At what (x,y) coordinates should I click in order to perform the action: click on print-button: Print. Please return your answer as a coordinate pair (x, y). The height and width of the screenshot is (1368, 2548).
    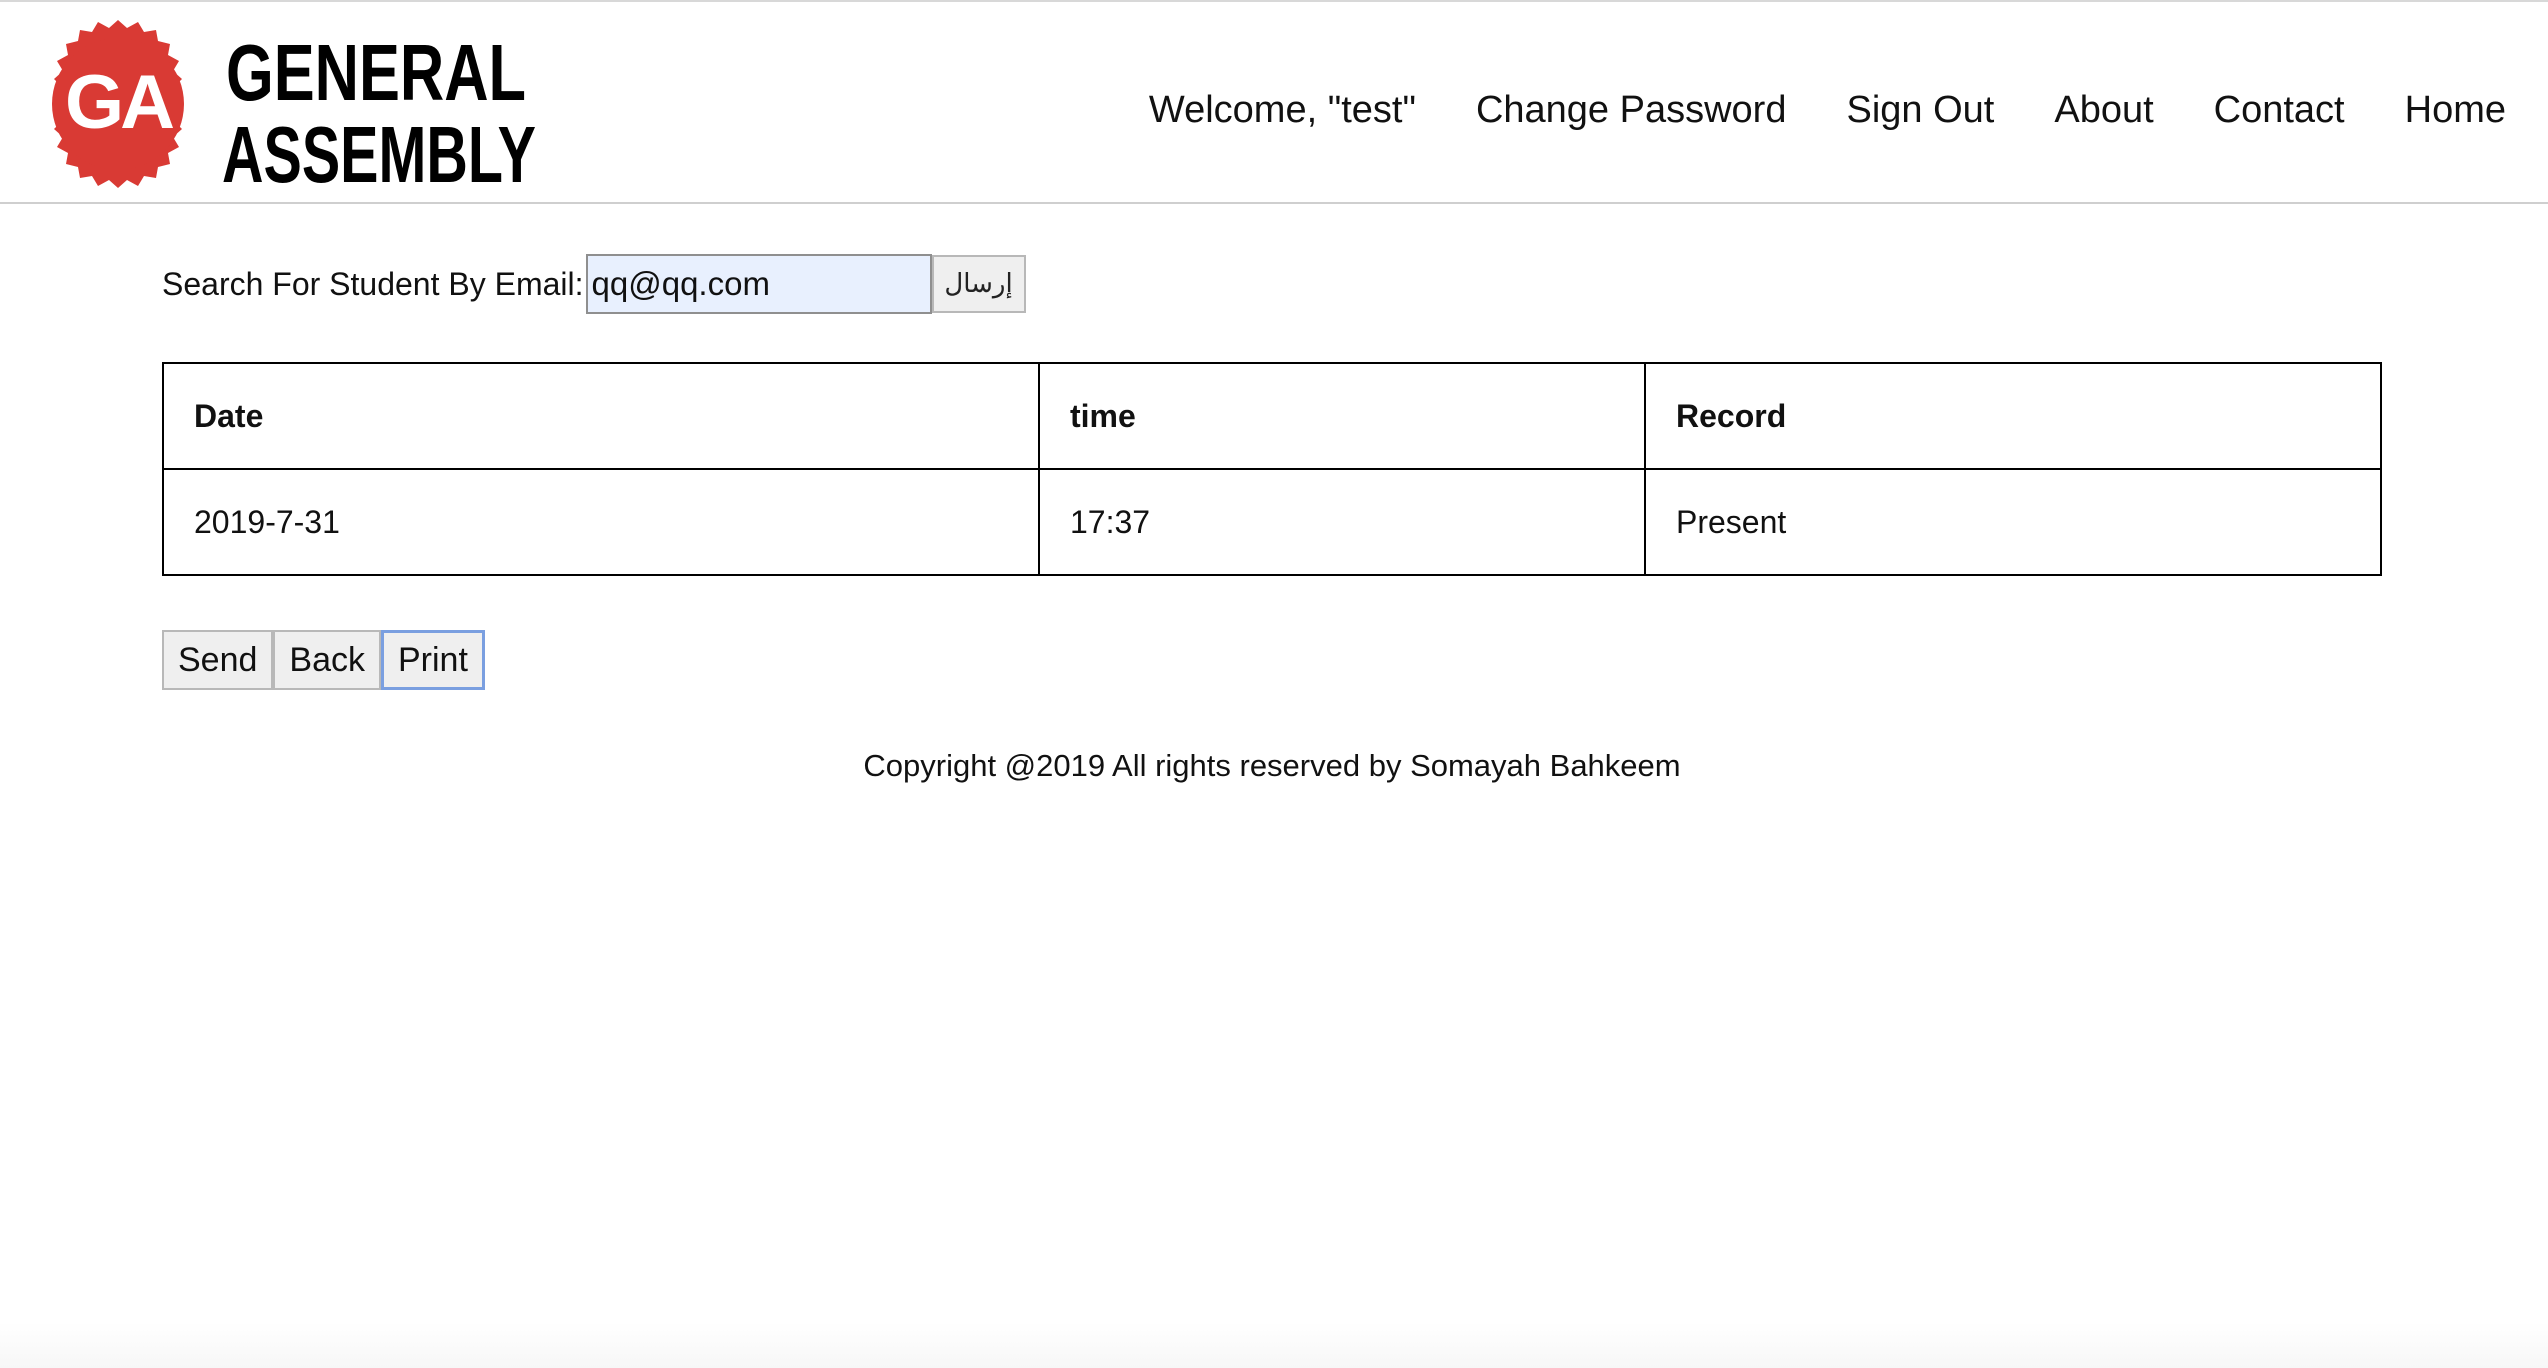
    Looking at the image, I should click on (433, 660).